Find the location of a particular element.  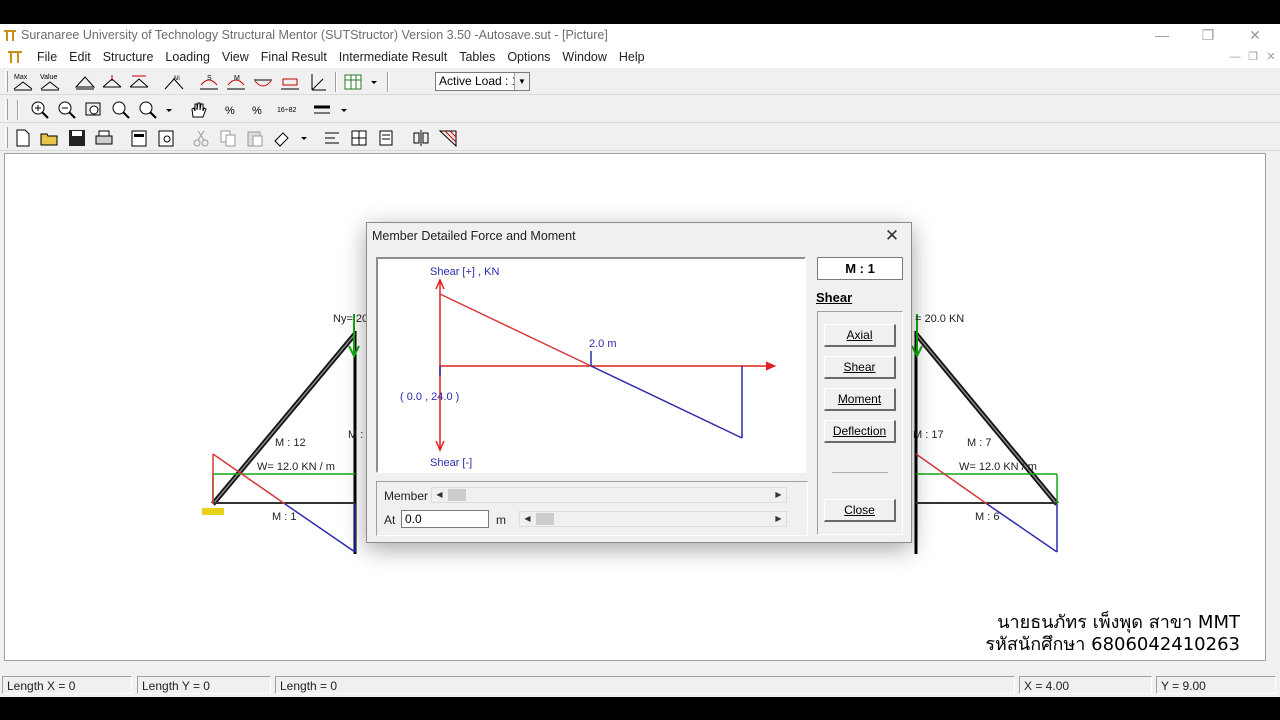

max-value-button: Max is located at coordinates (23, 82).